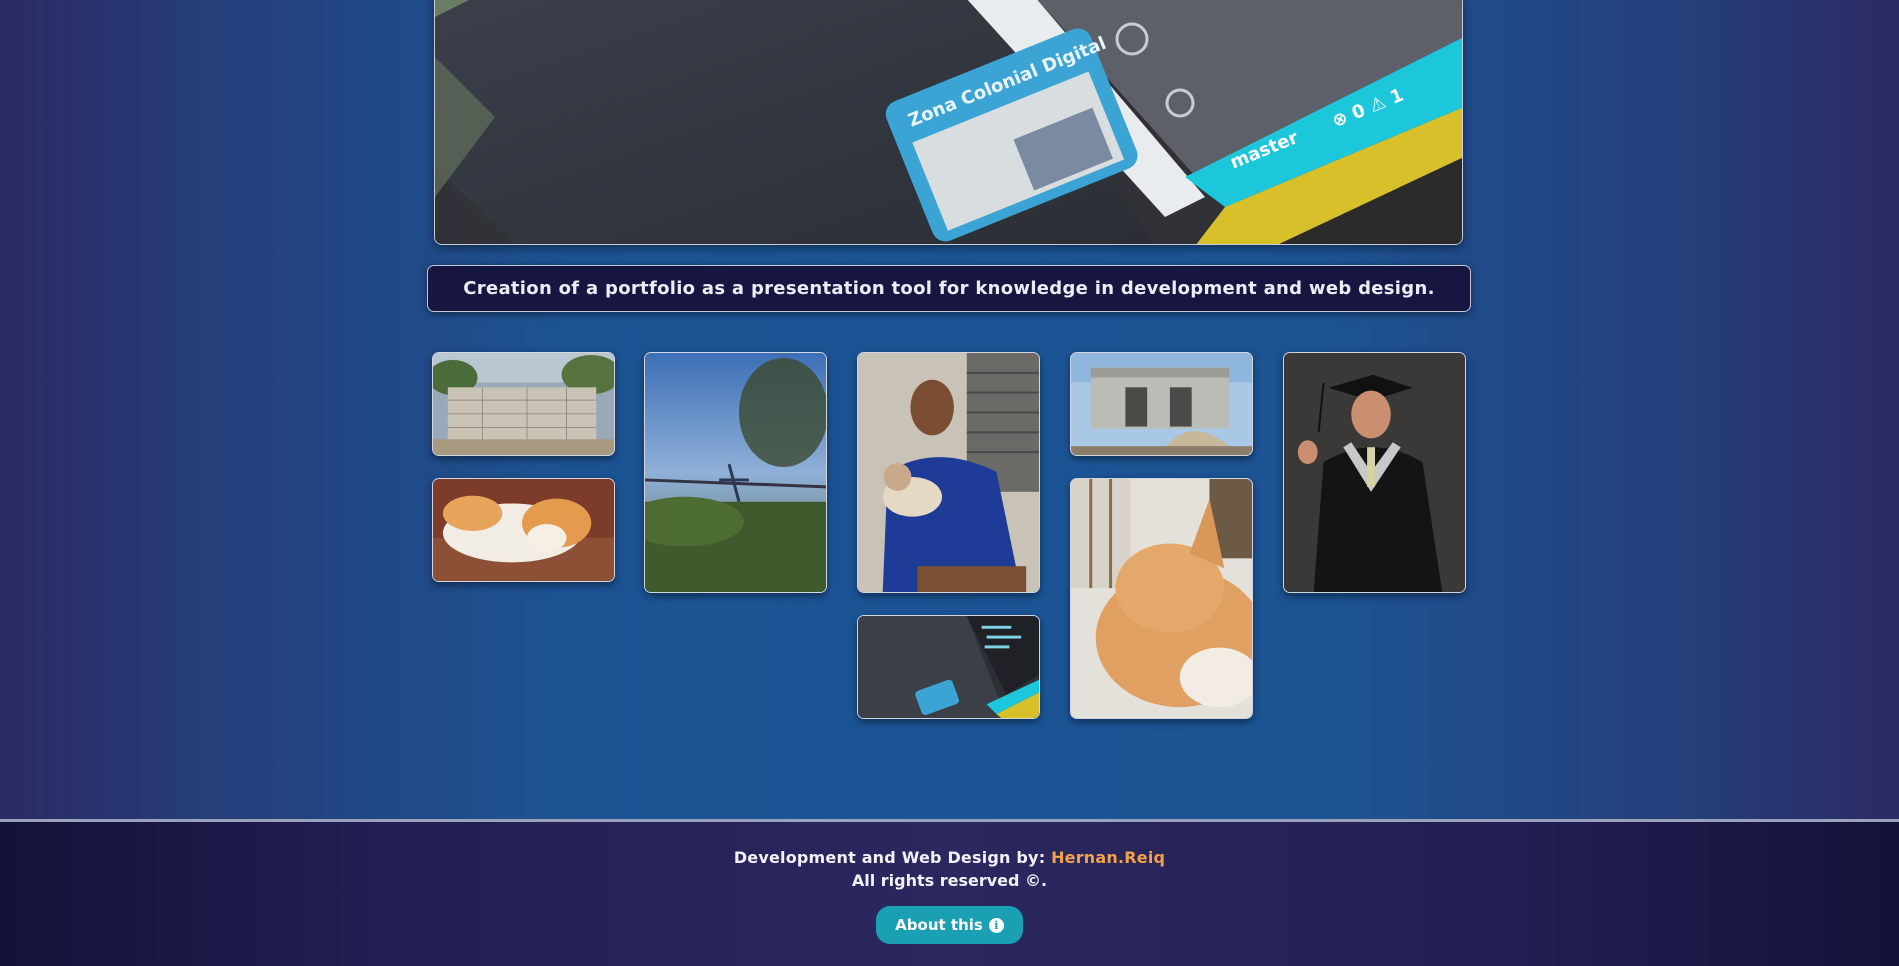 The image size is (1899, 966). I want to click on gallery-image-house, so click(1161, 404).